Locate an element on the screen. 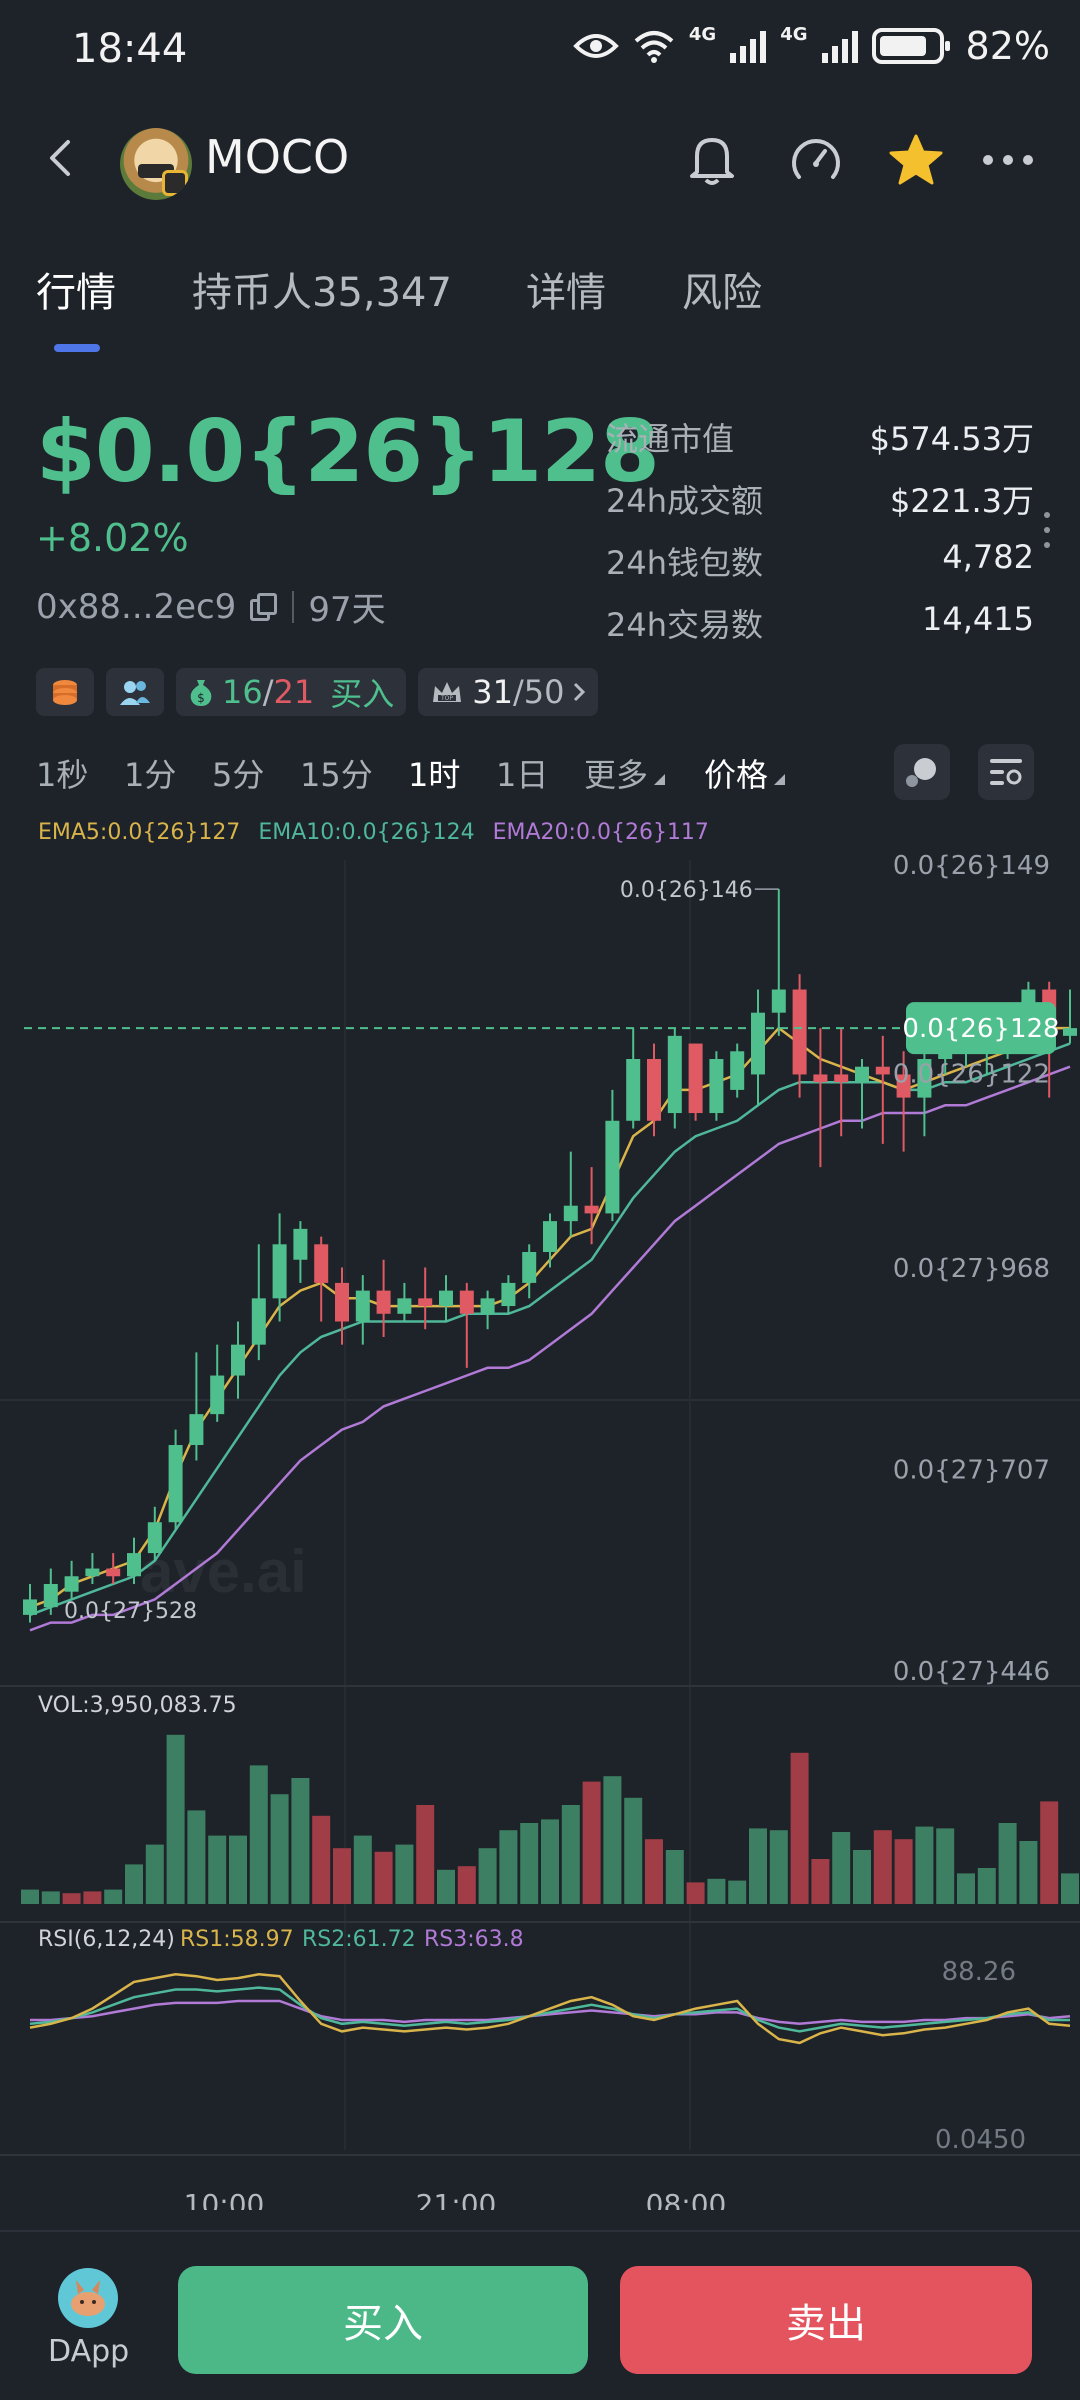 This screenshot has height=2400, width=1080. star-icon is located at coordinates (916, 160).